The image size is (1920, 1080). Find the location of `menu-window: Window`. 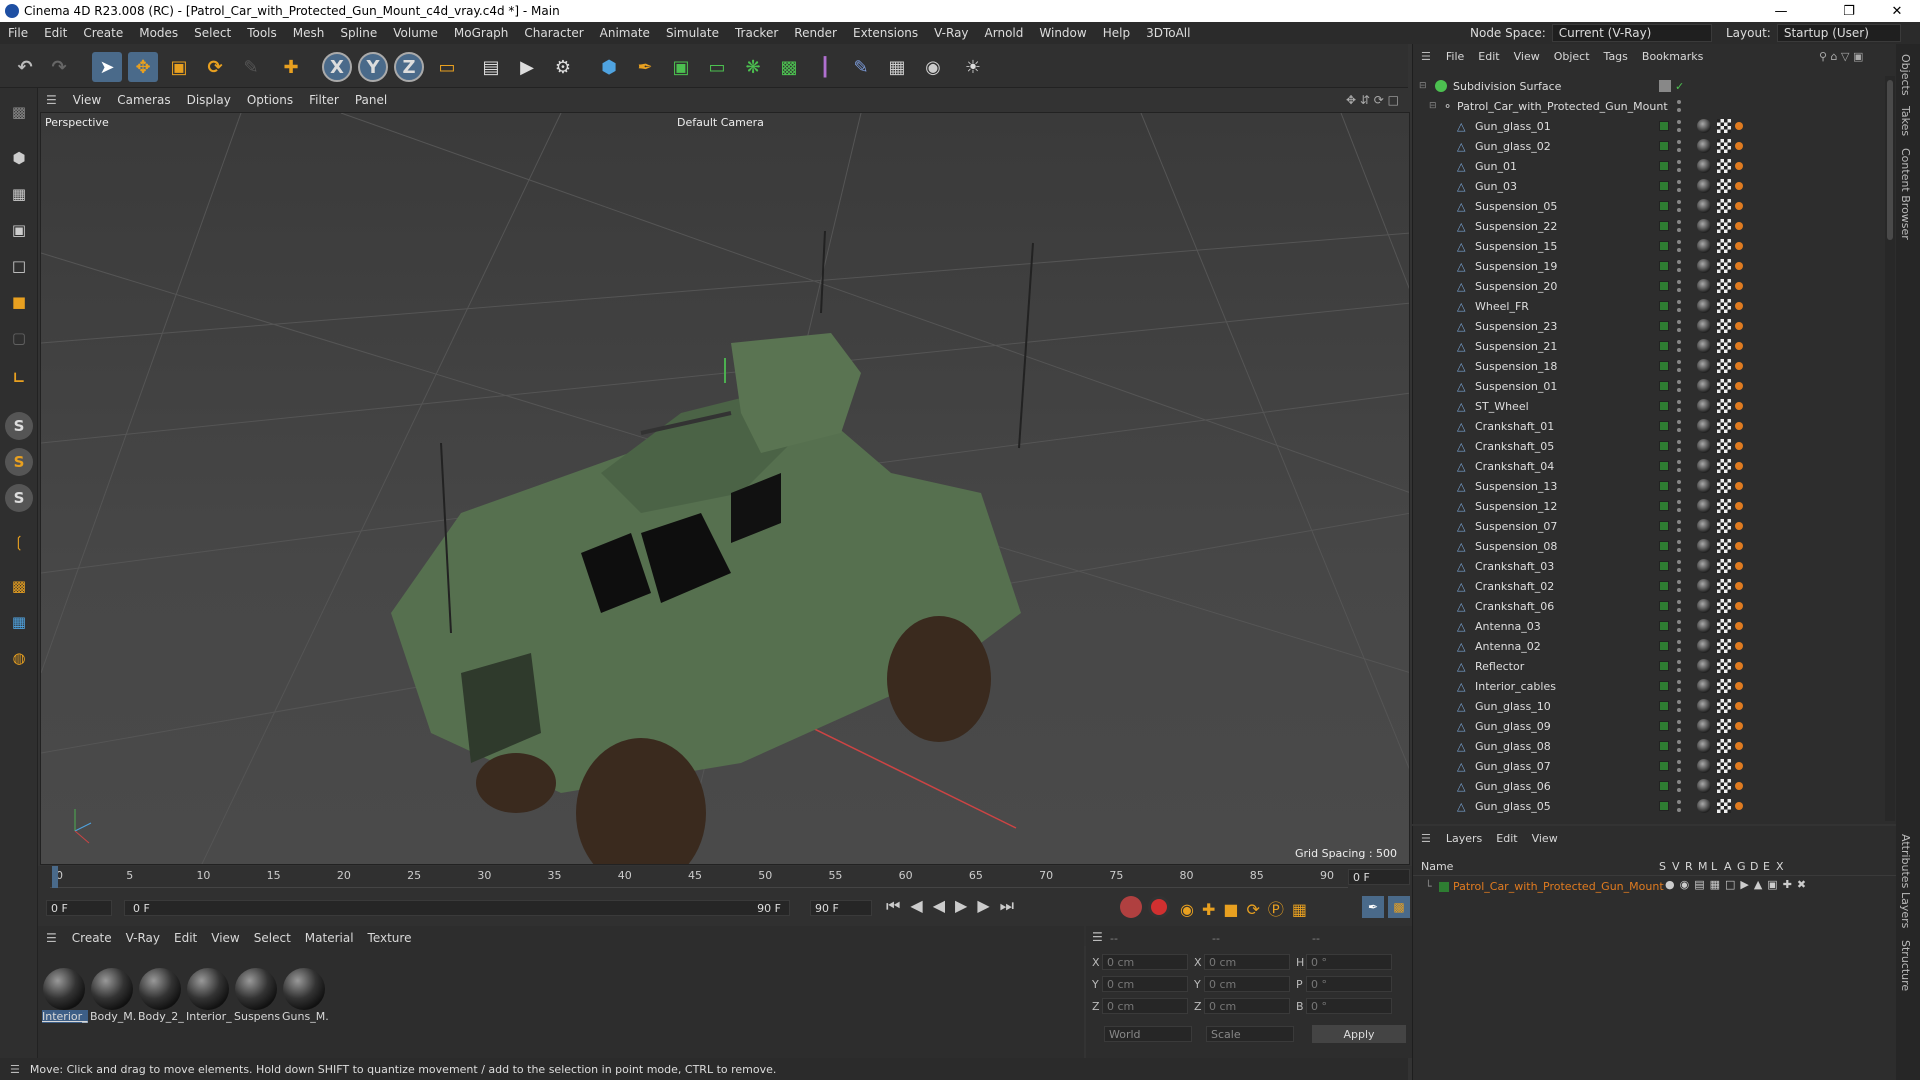

menu-window: Window is located at coordinates (1062, 33).